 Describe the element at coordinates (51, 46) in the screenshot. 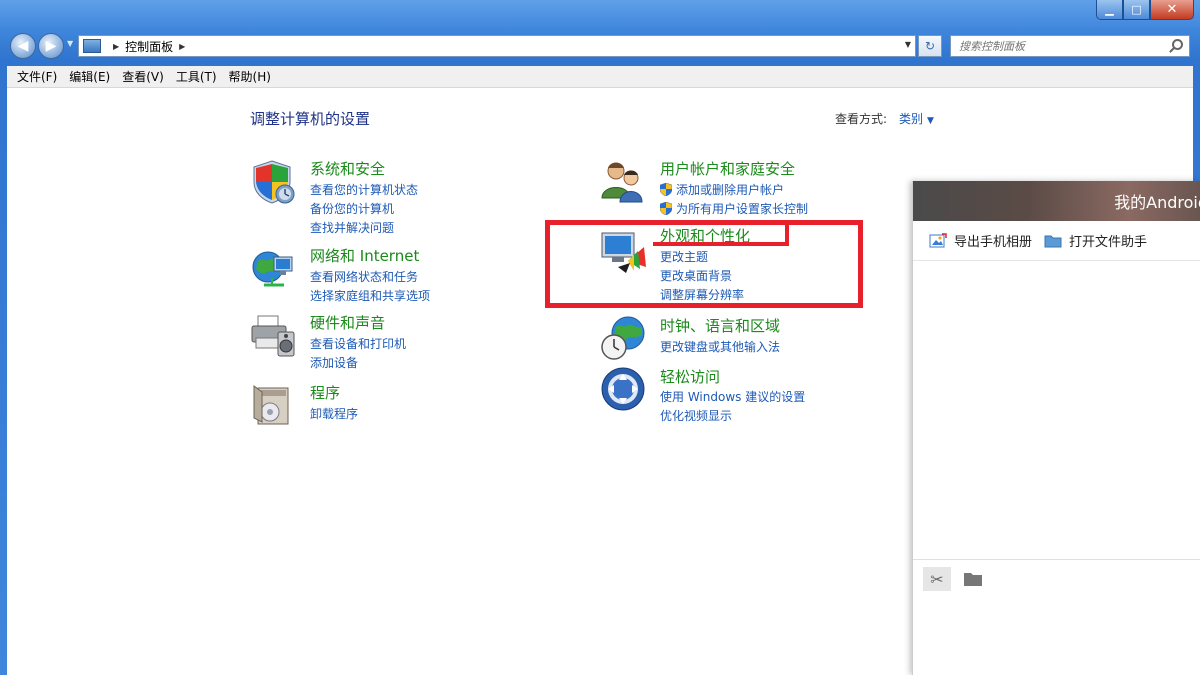

I see `forward-button: ▶` at that location.